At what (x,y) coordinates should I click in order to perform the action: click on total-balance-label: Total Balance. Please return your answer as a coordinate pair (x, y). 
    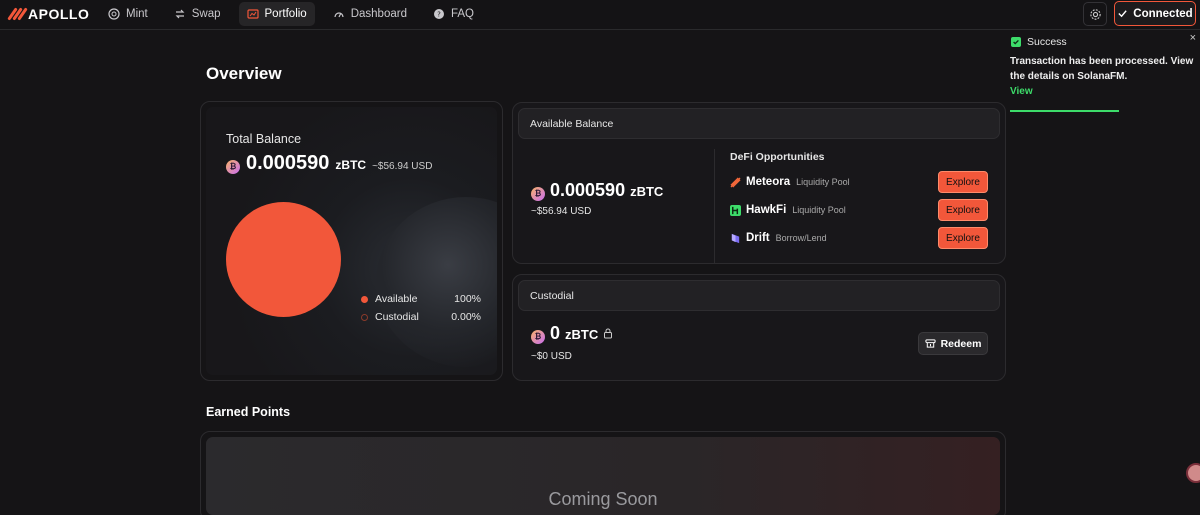
    Looking at the image, I should click on (264, 139).